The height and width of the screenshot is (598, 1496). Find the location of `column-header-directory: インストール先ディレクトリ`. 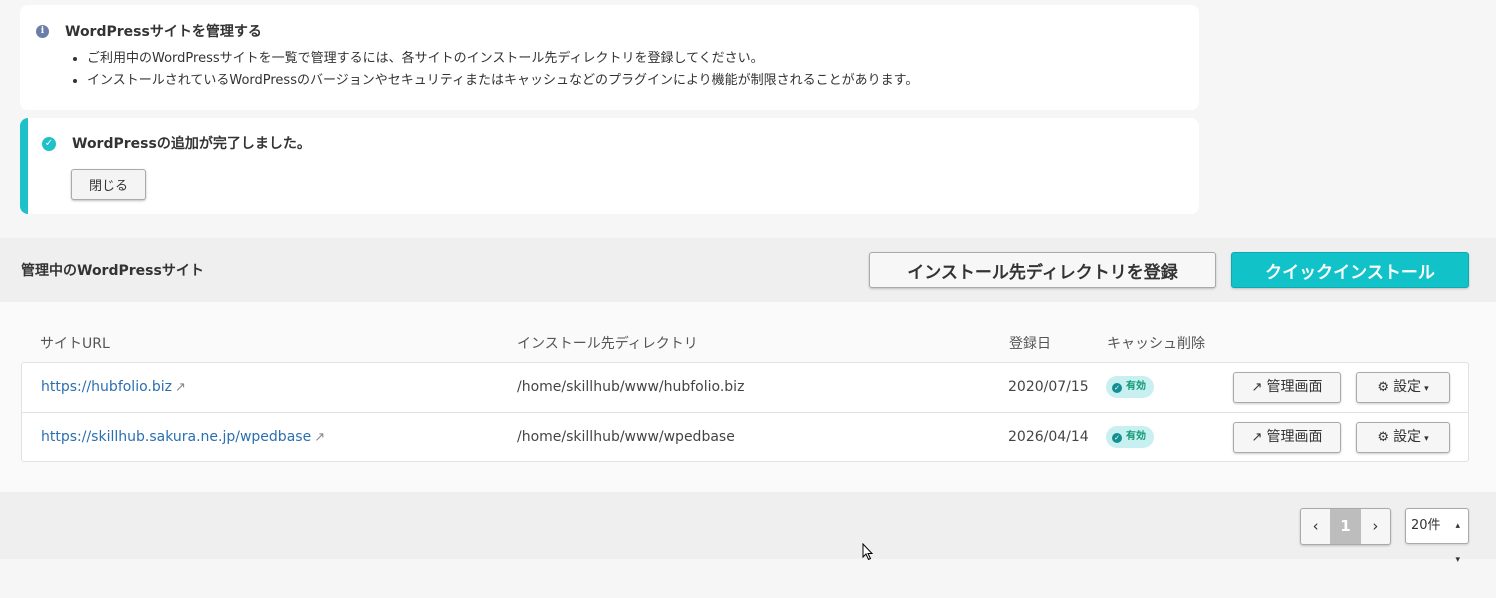

column-header-directory: インストール先ディレクトリ is located at coordinates (607, 344).